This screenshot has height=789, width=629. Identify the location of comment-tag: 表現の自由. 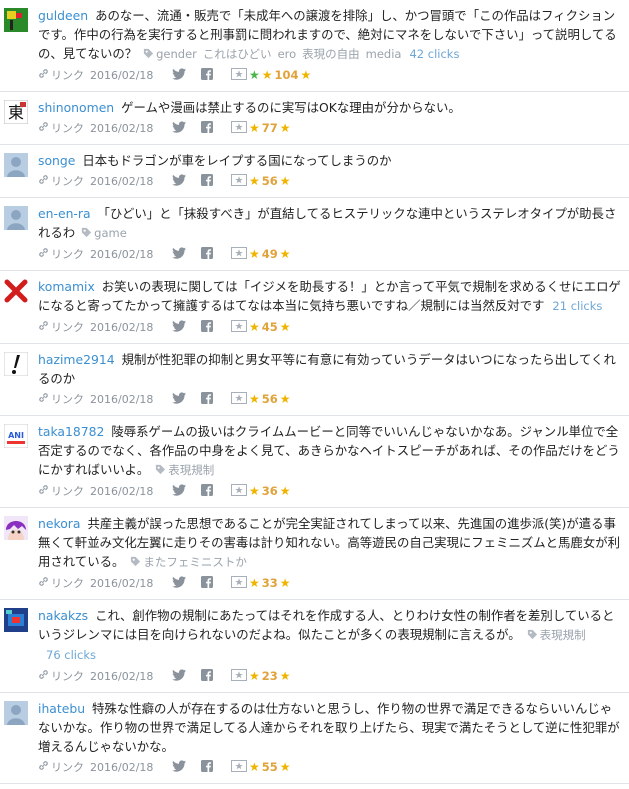
(331, 54).